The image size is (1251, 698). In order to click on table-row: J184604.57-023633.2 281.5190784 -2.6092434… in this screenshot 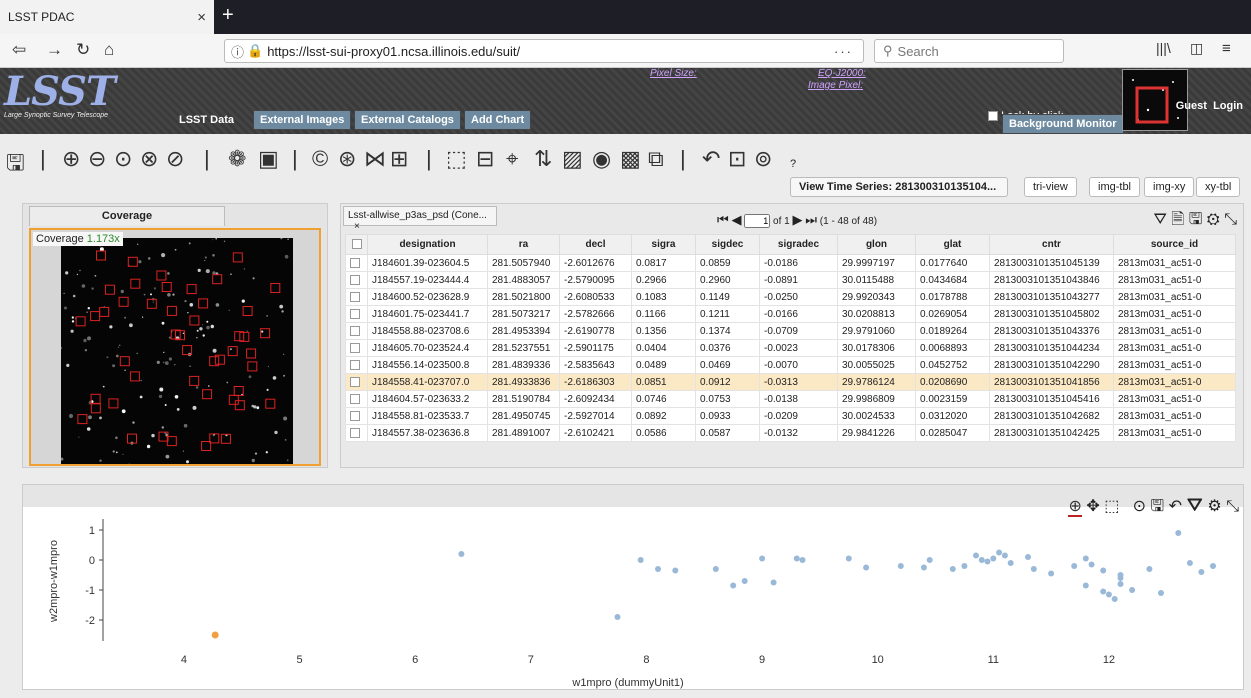, I will do `click(790, 399)`.